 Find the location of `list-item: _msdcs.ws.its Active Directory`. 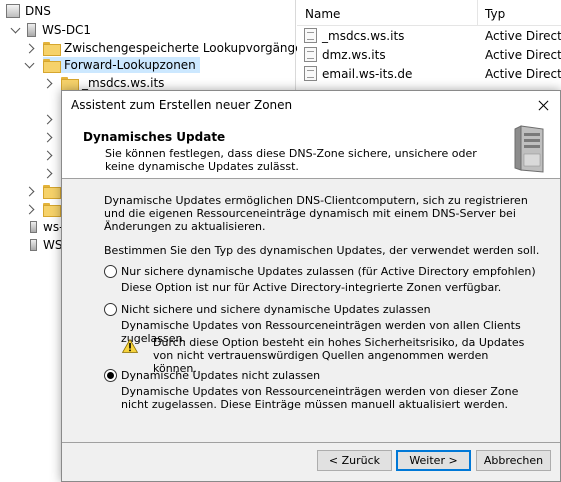

list-item: _msdcs.ws.its Active Directory is located at coordinates (429, 35).